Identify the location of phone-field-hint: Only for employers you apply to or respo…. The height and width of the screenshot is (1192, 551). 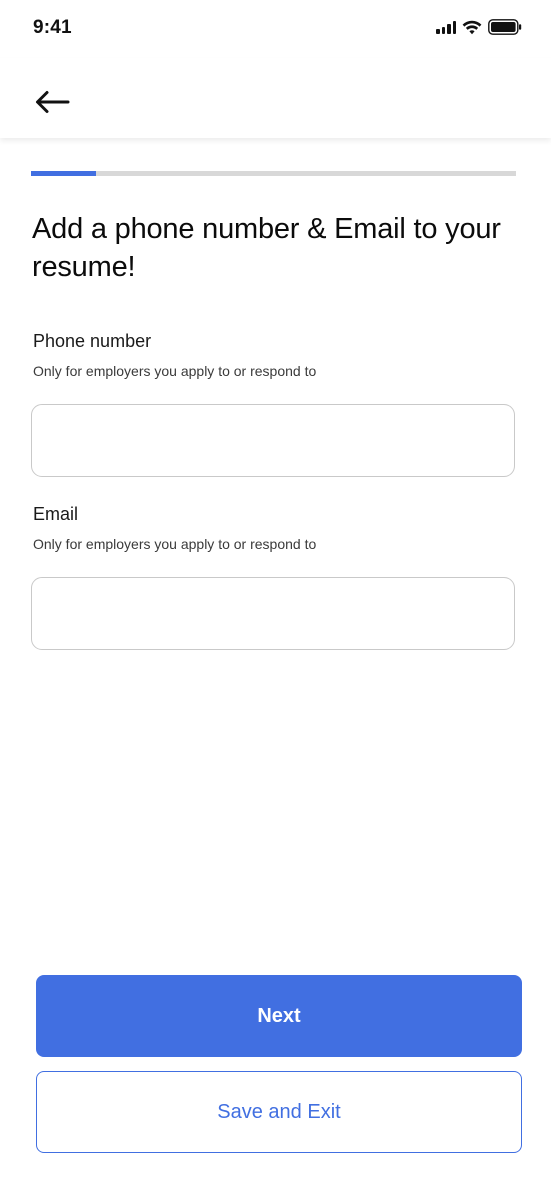
(175, 371).